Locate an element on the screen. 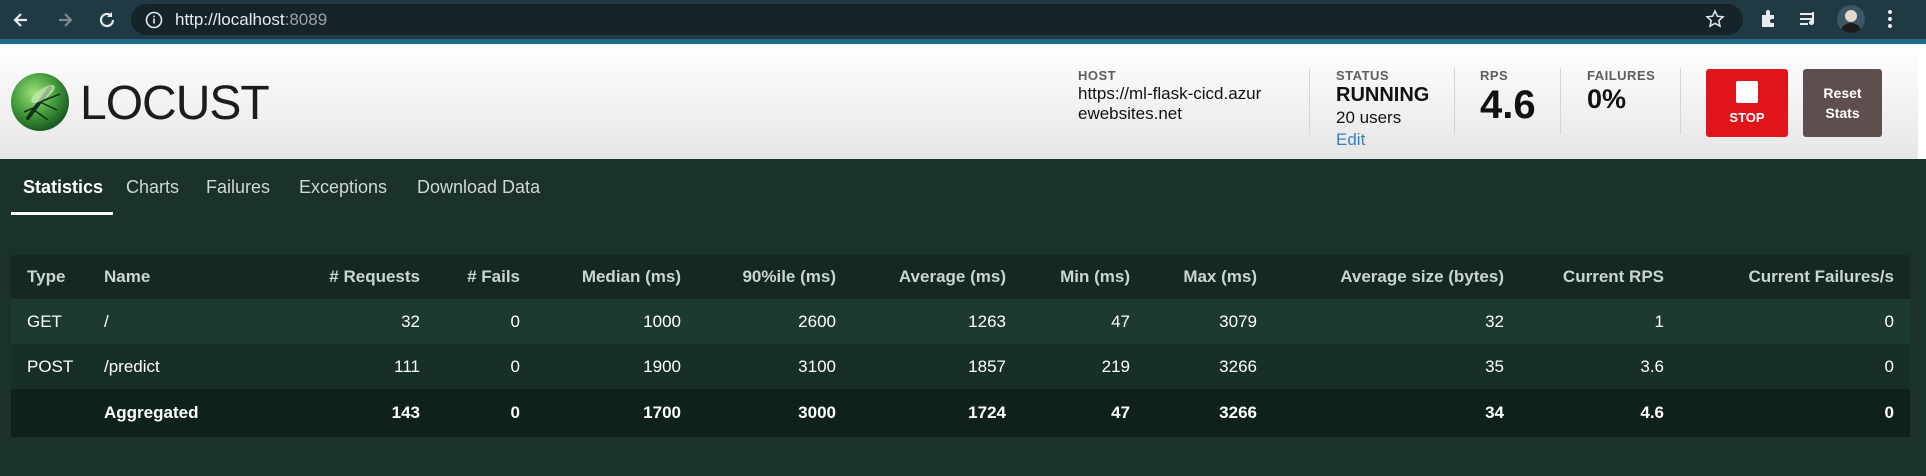  users-count: 20 users is located at coordinates (1369, 117).